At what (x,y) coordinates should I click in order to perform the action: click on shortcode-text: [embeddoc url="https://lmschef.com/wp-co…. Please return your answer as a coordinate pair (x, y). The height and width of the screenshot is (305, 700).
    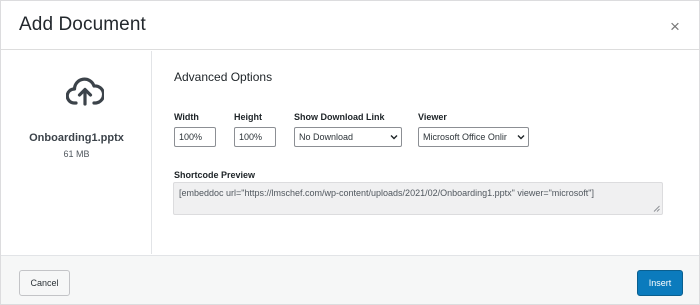
    Looking at the image, I should click on (386, 193).